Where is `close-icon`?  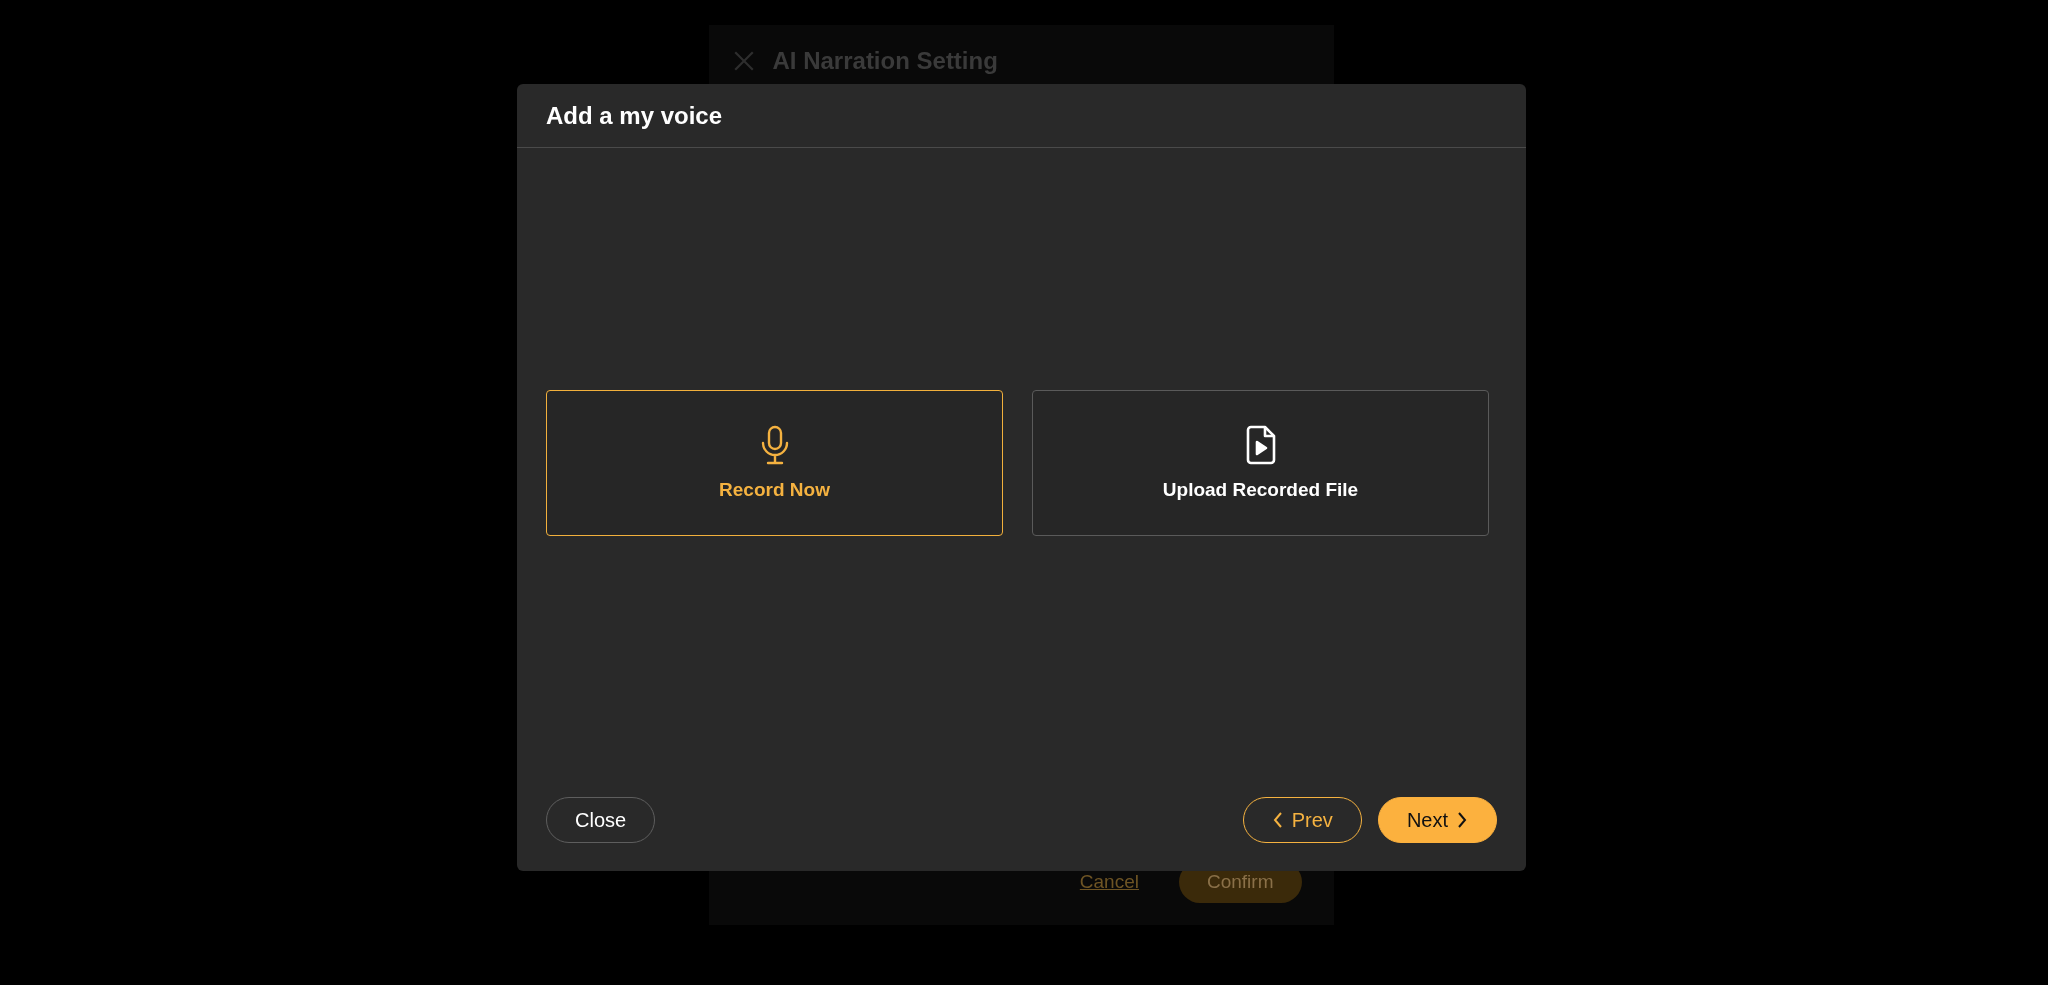
close-icon is located at coordinates (743, 61).